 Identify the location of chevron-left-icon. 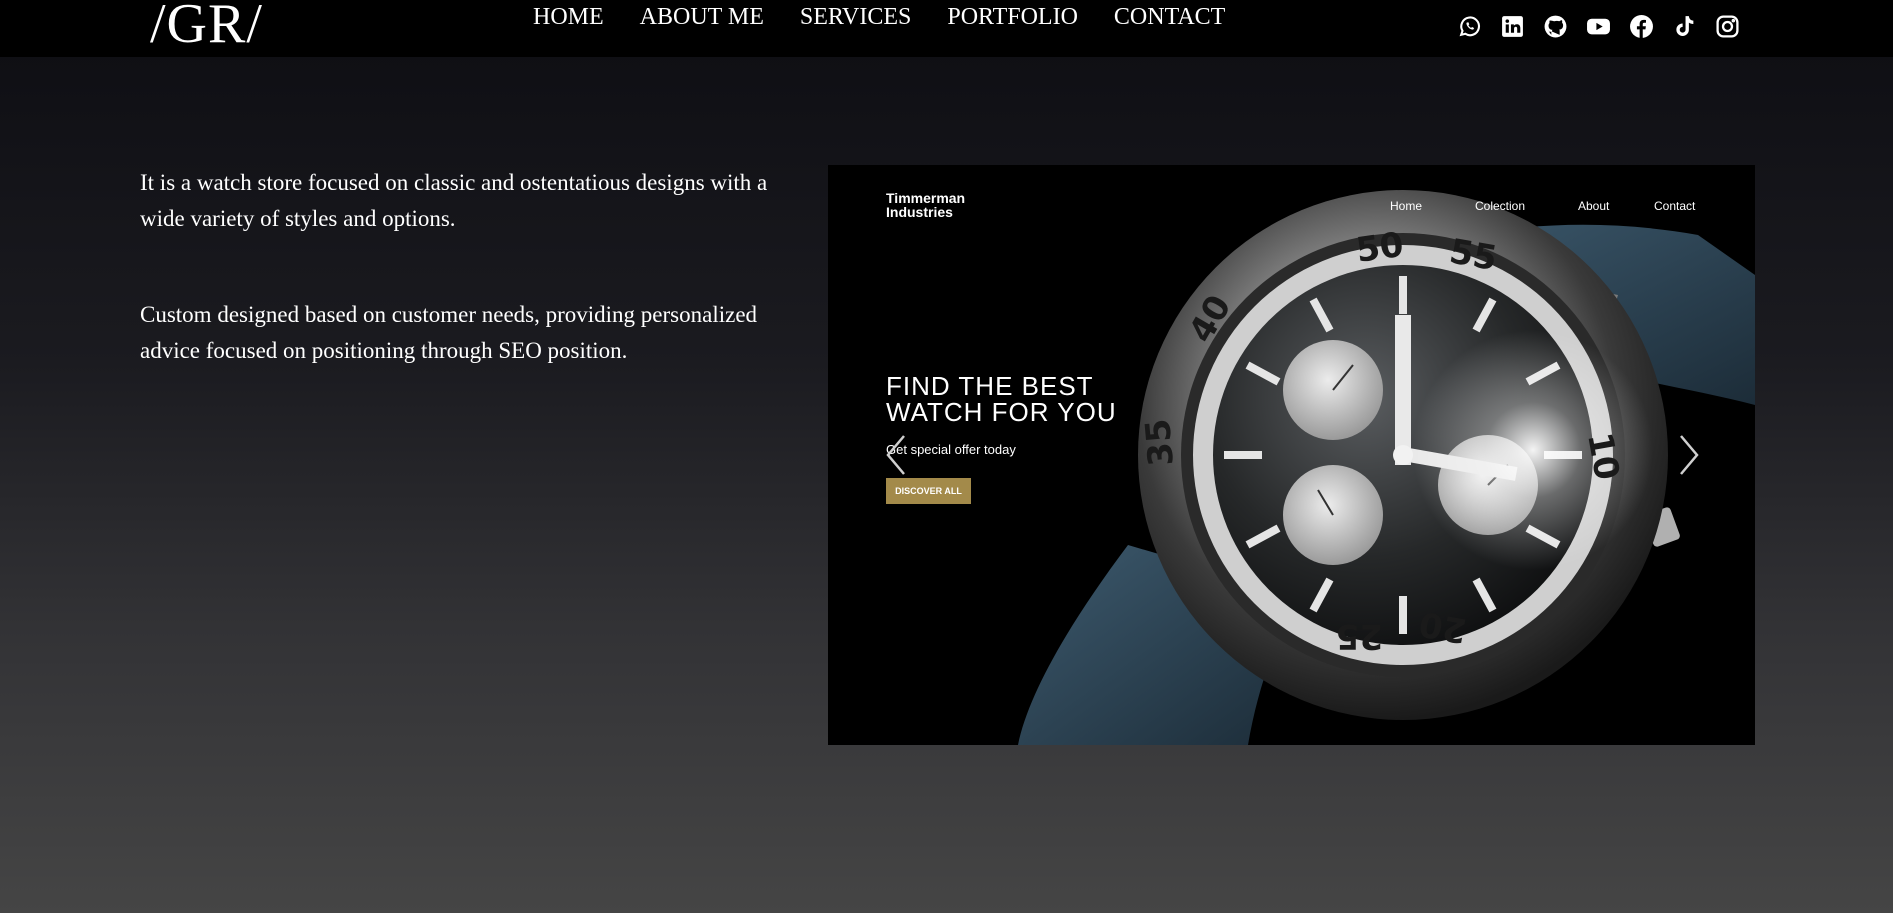
(896, 455).